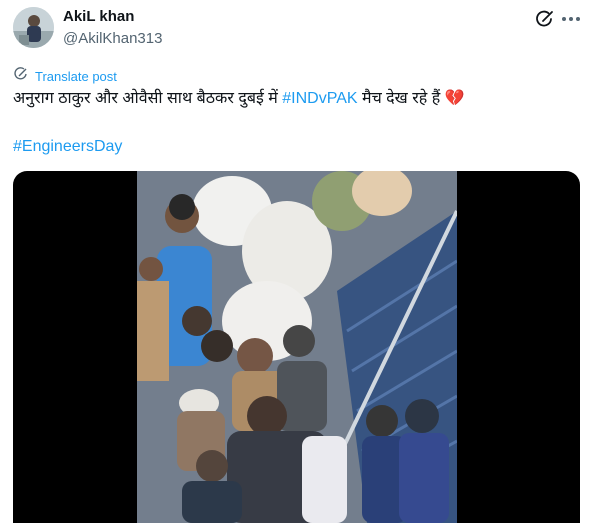  What do you see at coordinates (148, 98) in the screenshot?
I see `post-text-part: अनुराग ठाकुर और ओवैसी साथ बैठकर दुबई में` at bounding box center [148, 98].